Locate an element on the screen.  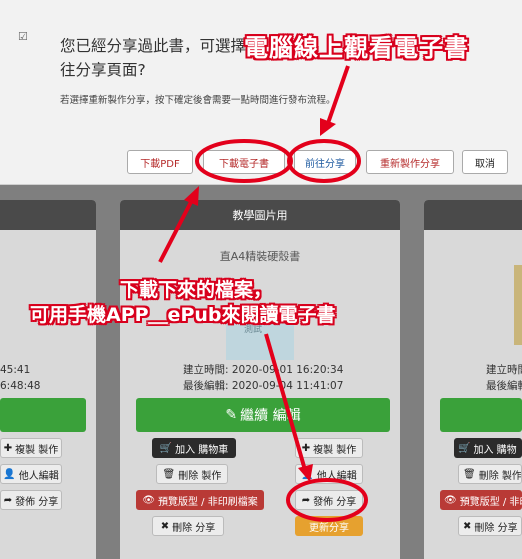
right-delete-make-button: 🗑 刪除 製作 is located at coordinates (490, 474).